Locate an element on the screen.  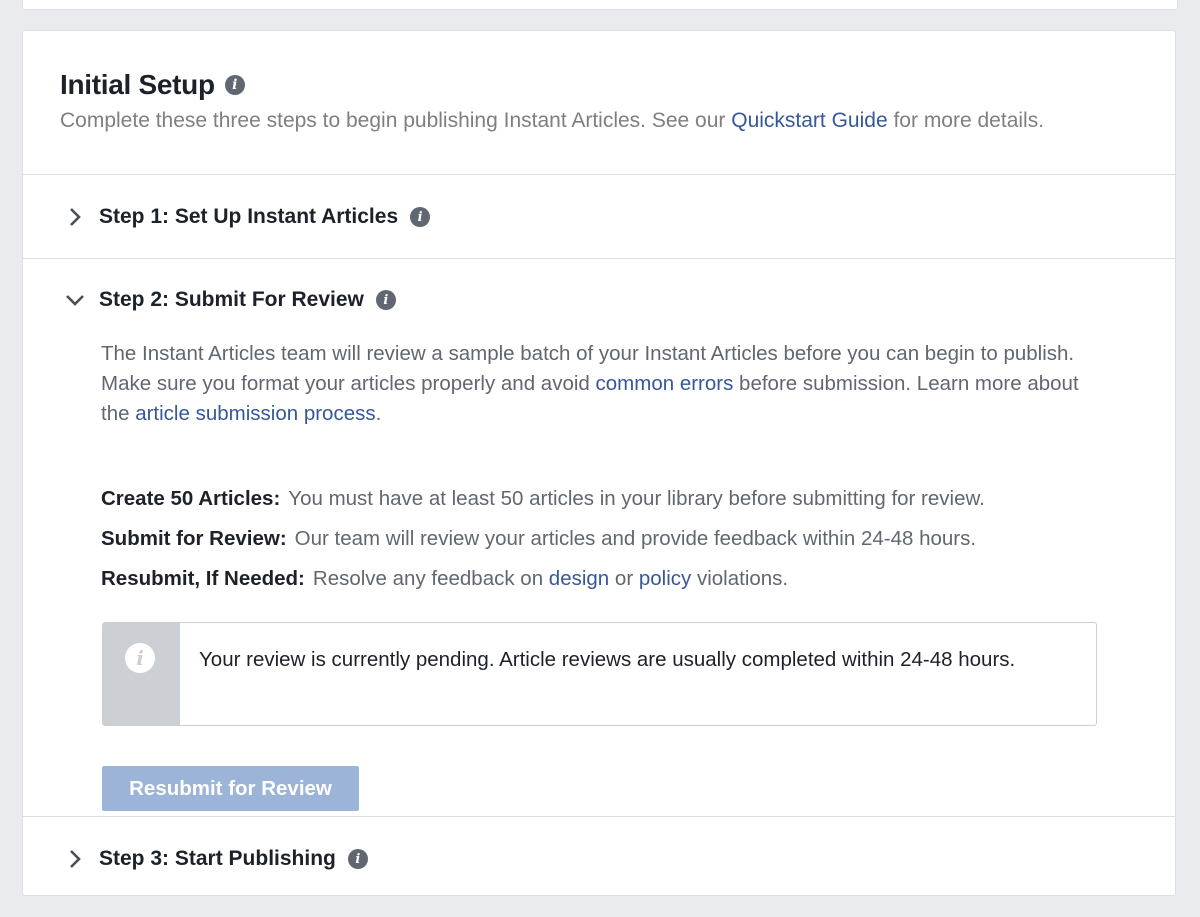
requirement-text: Resolve any feedback on is located at coordinates (430, 578).